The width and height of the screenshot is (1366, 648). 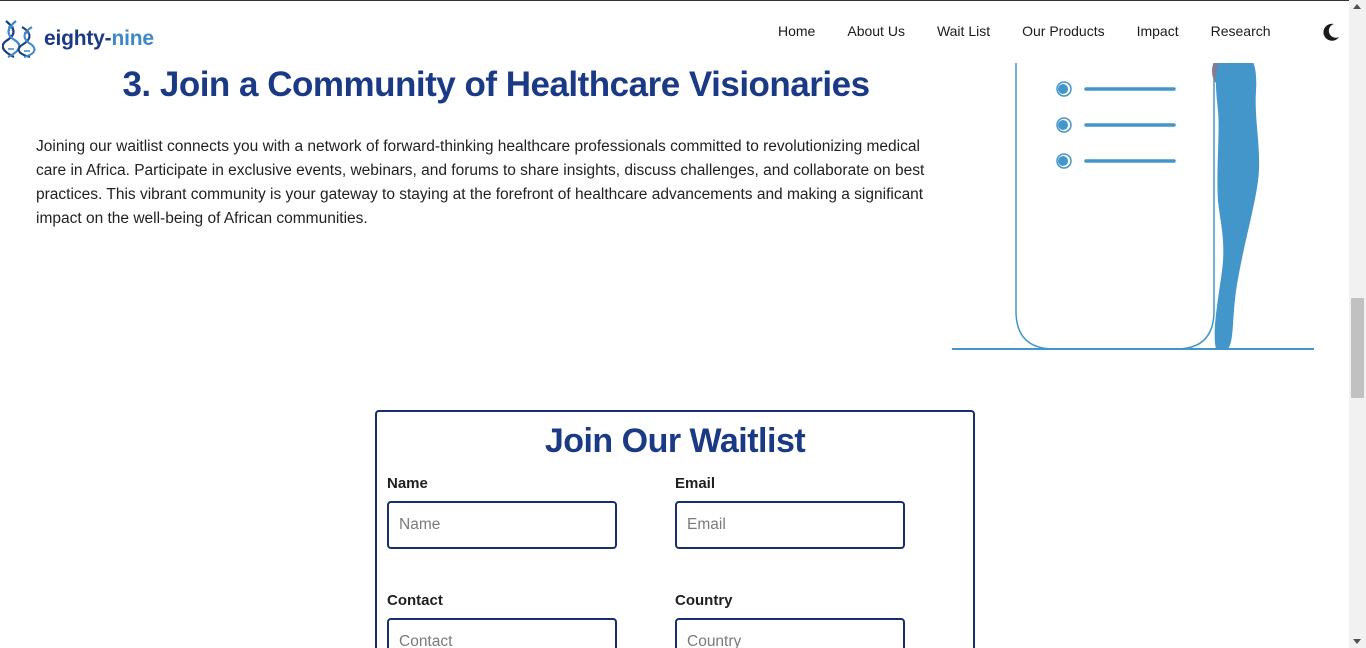 I want to click on nav-item-research: Research, so click(x=1241, y=31).